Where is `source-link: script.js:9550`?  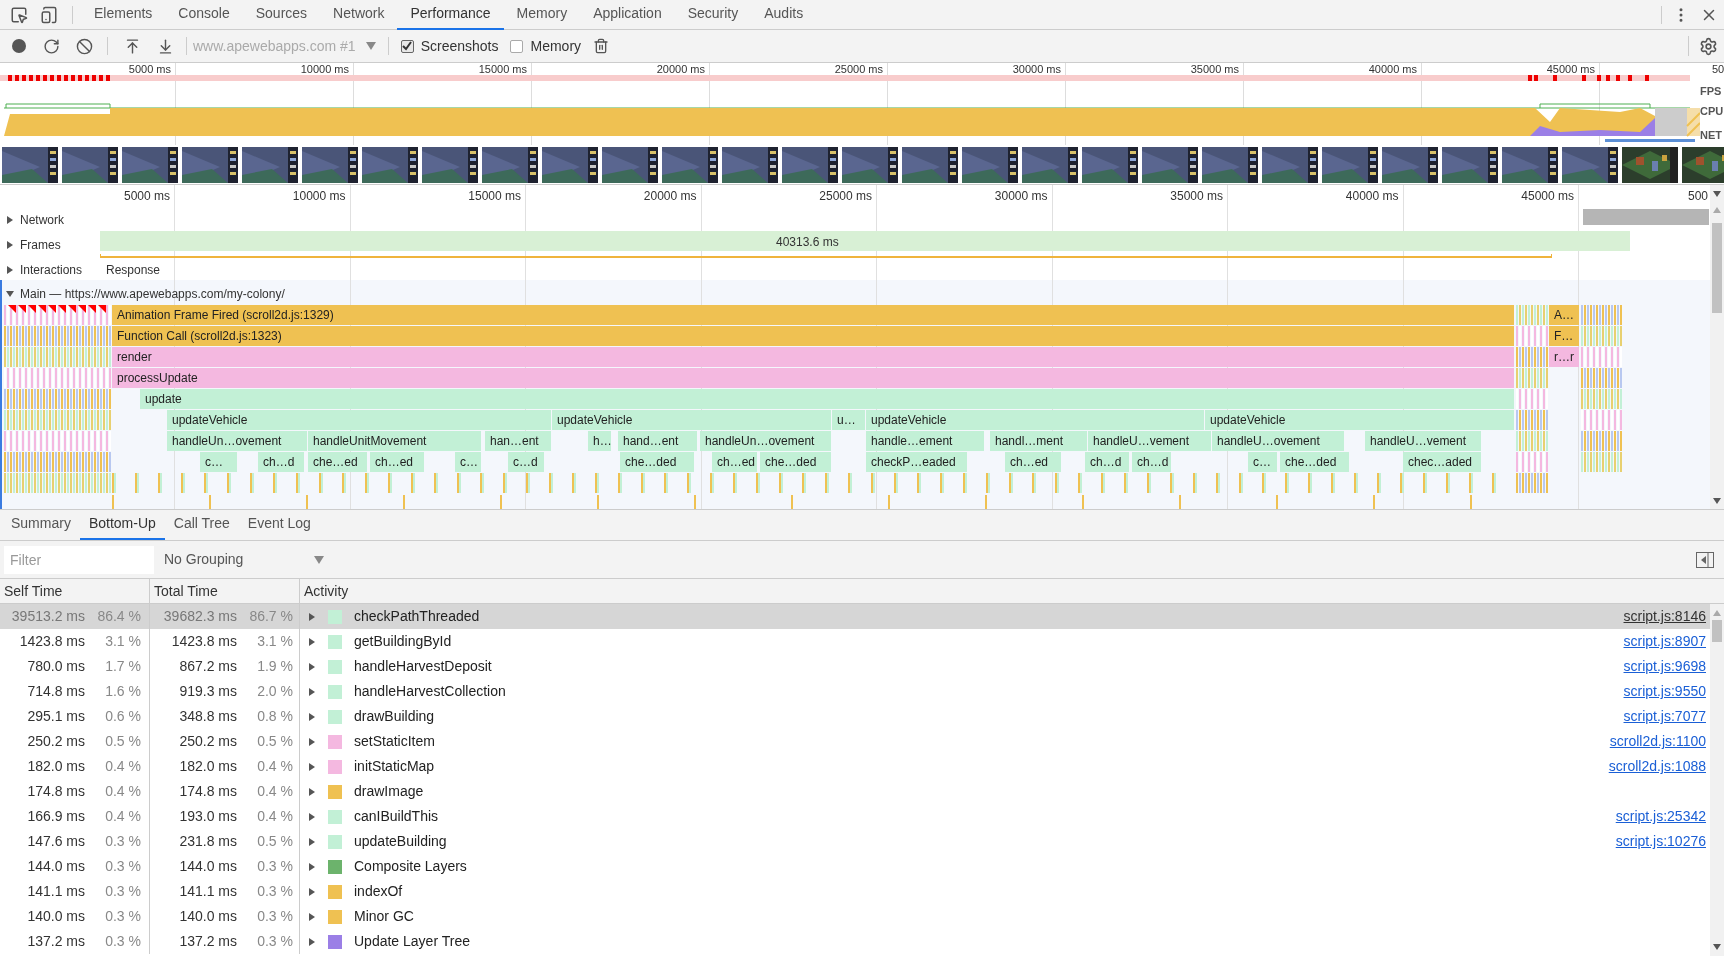
source-link: script.js:9550 is located at coordinates (1666, 691).